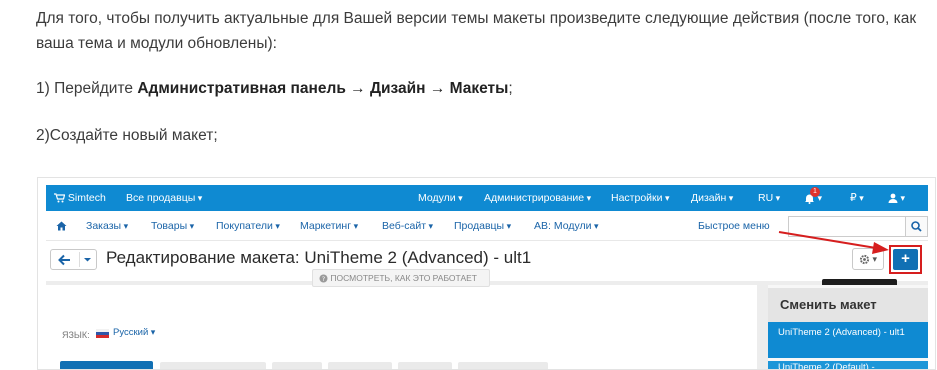 This screenshot has height=370, width=937. What do you see at coordinates (401, 278) in the screenshot?
I see `how-it-works-link: ? ПОСМОТРЕТЬ, КАК ЭТО РАБОТАЕТ` at bounding box center [401, 278].